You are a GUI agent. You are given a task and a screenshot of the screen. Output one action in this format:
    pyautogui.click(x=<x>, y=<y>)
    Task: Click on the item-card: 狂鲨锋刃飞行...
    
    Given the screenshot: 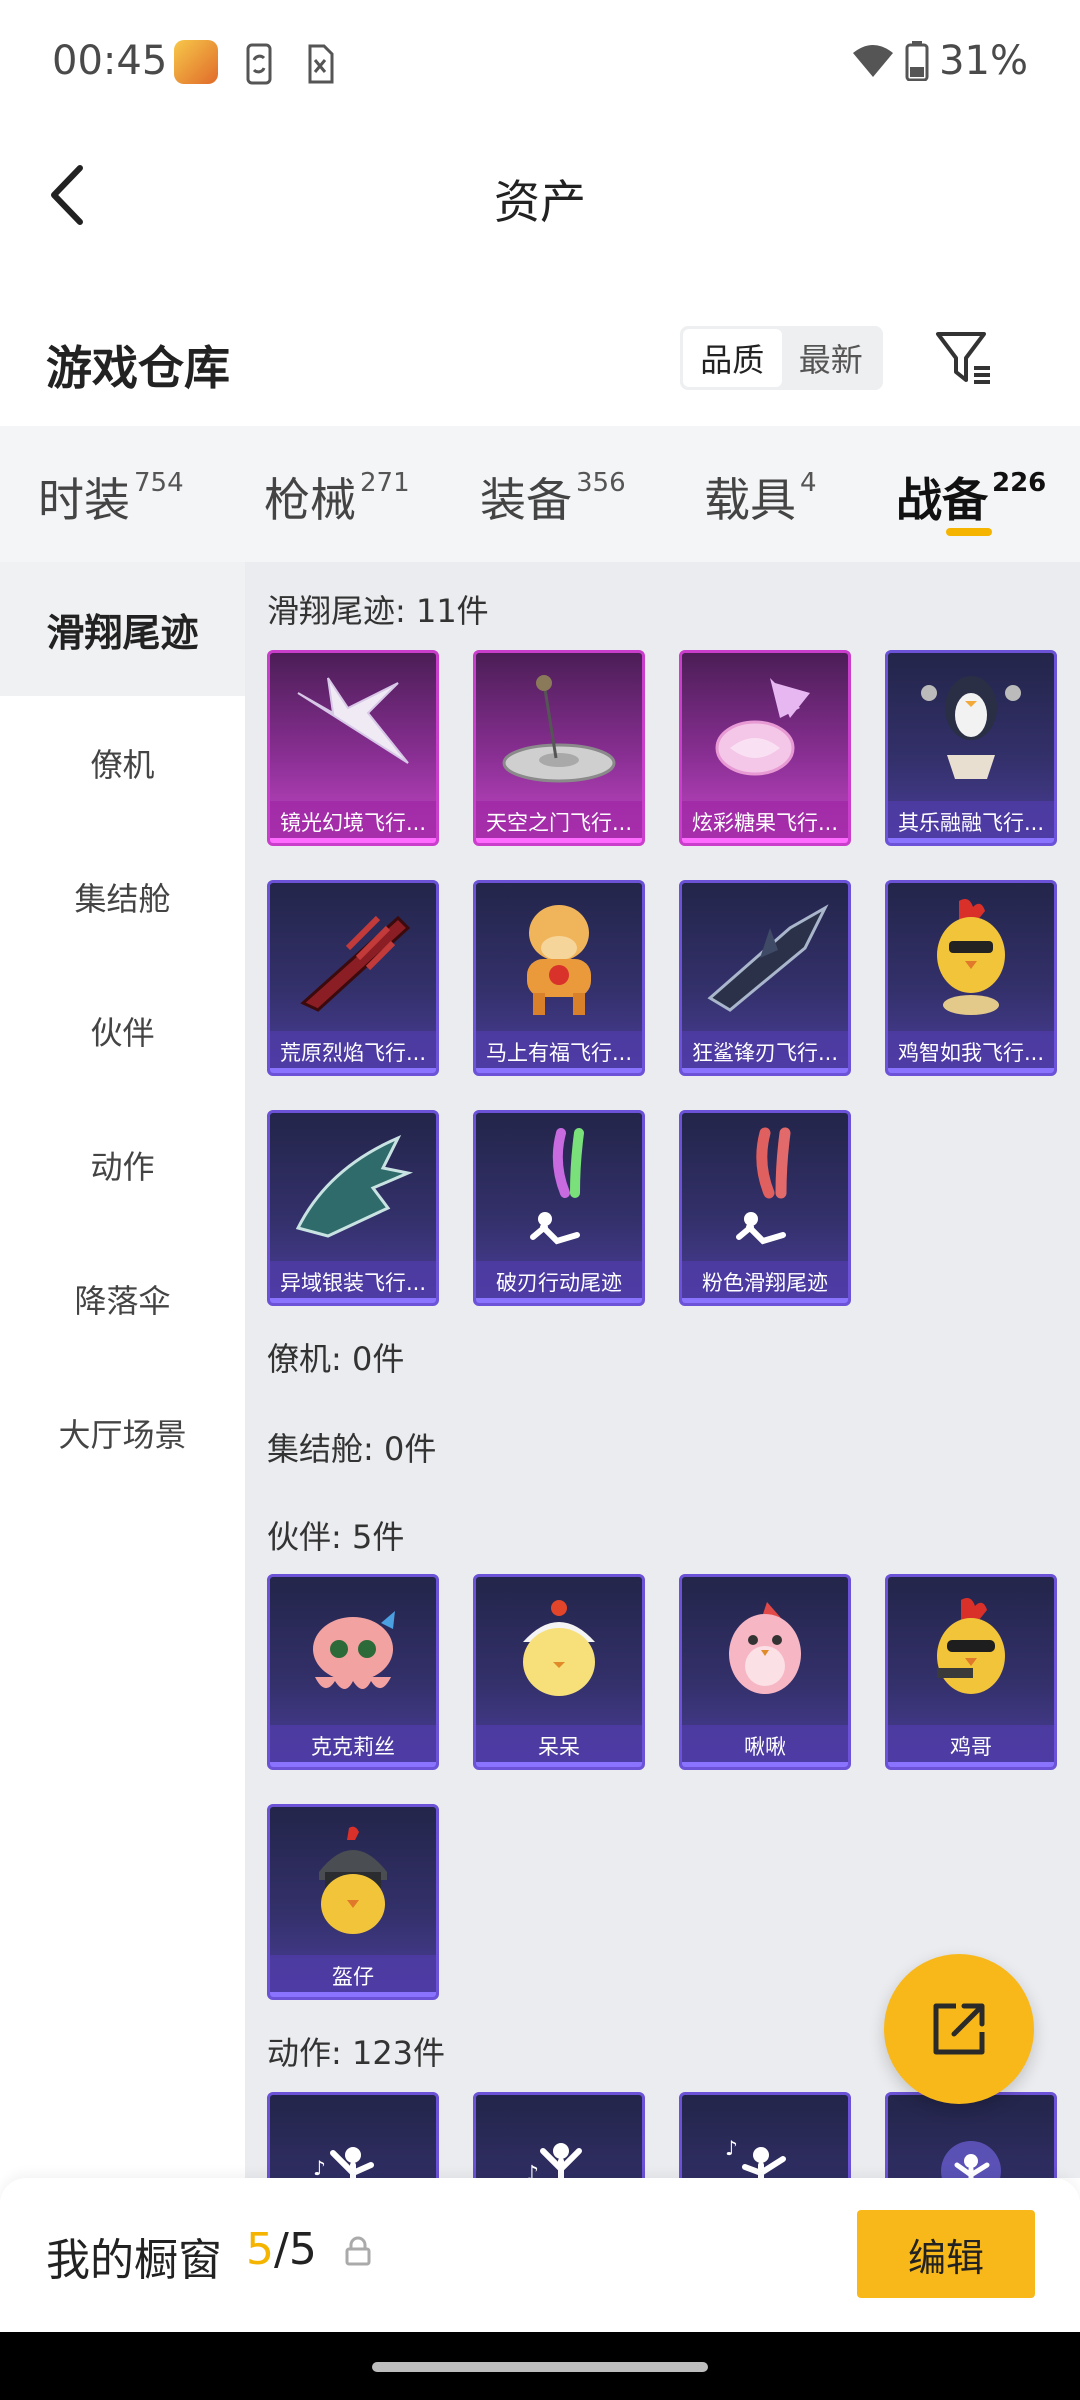 What is the action you would take?
    pyautogui.click(x=765, y=978)
    